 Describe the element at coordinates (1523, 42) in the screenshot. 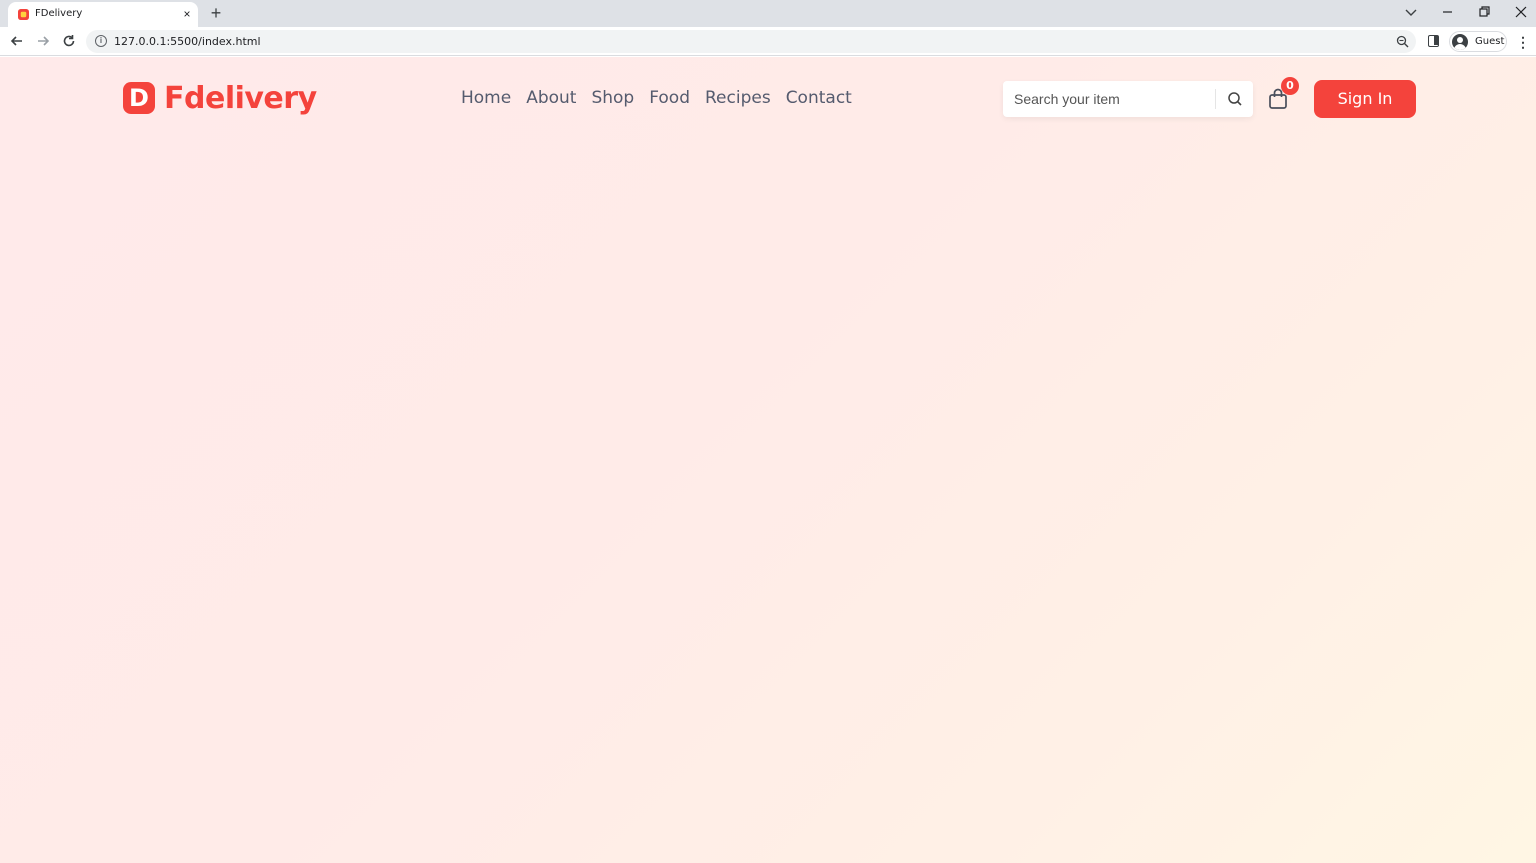

I see `kebab-menu-icon: ⋮` at that location.